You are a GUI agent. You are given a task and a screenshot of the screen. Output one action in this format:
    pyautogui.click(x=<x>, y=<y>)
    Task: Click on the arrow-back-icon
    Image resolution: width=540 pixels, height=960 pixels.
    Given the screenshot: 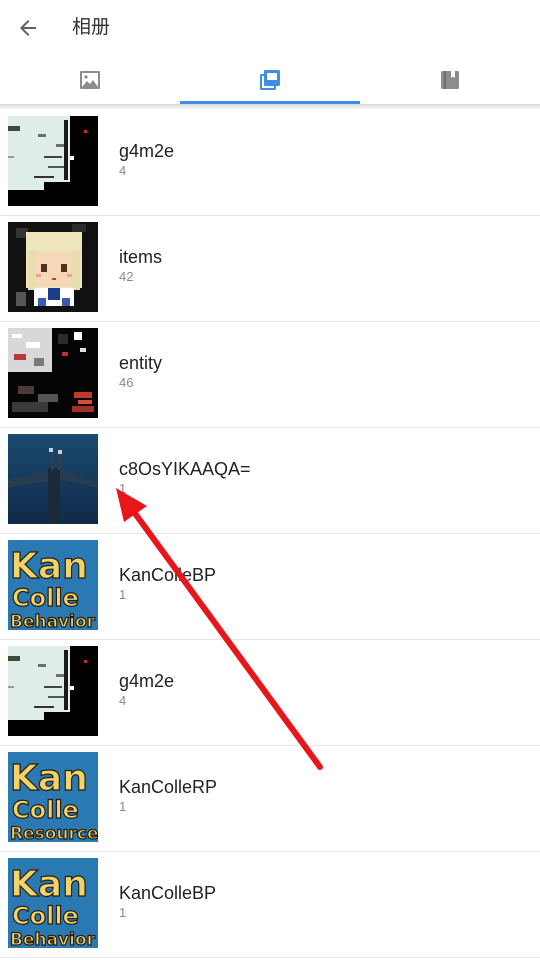 What is the action you would take?
    pyautogui.click(x=28, y=28)
    